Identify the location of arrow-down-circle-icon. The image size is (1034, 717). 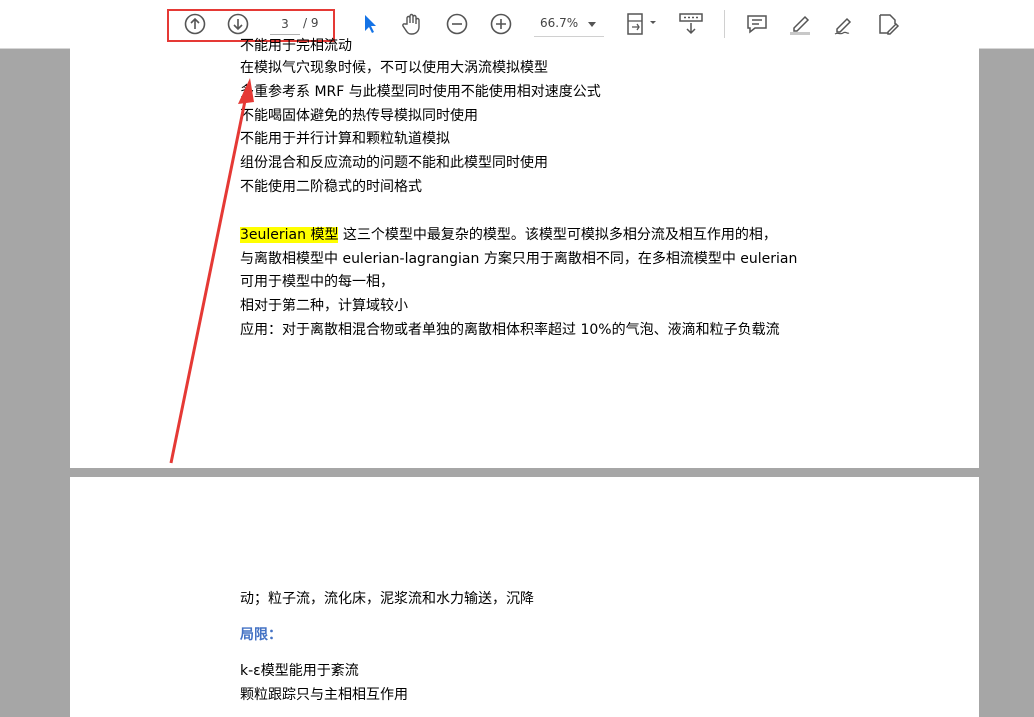
(238, 24).